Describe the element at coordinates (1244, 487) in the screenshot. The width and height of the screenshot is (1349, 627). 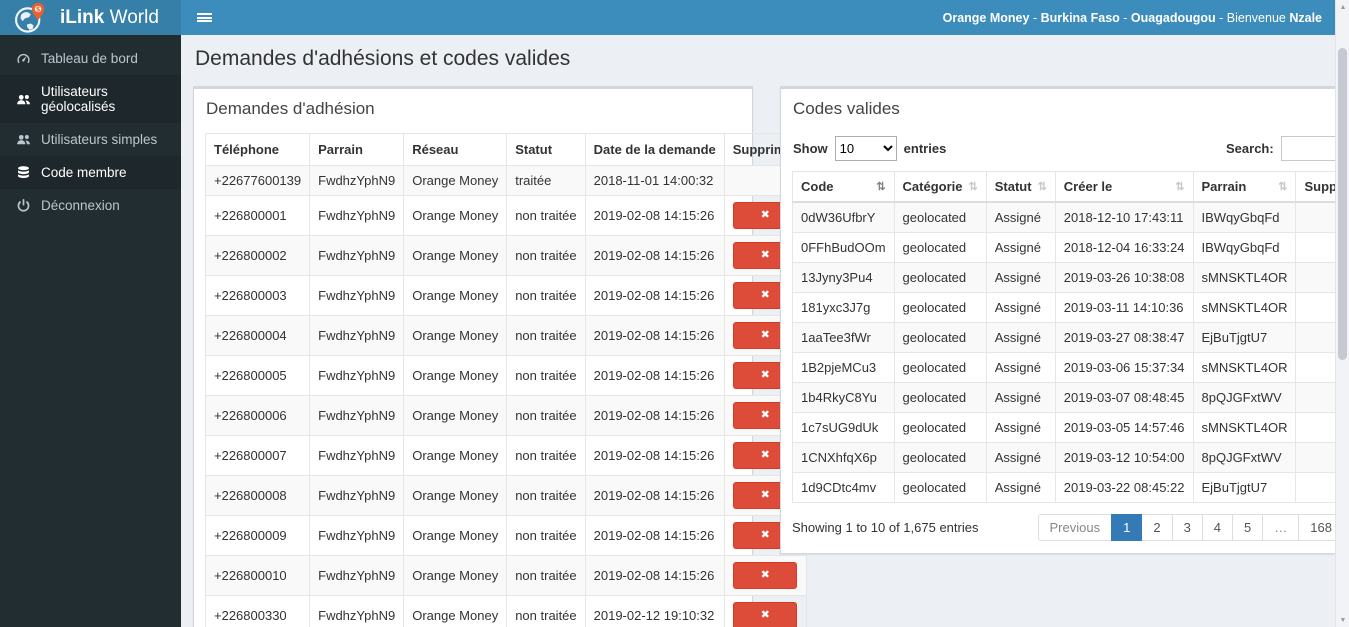
I see `parrain-cell: EjBuTjgtU7` at that location.